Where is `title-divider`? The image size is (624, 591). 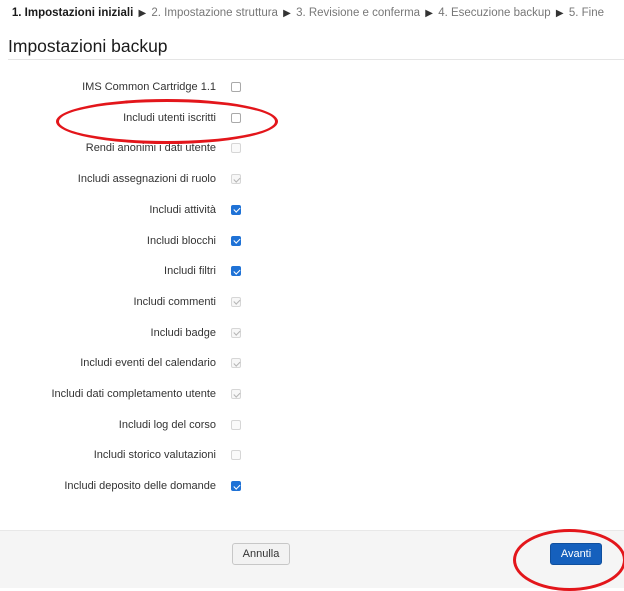 title-divider is located at coordinates (316, 59).